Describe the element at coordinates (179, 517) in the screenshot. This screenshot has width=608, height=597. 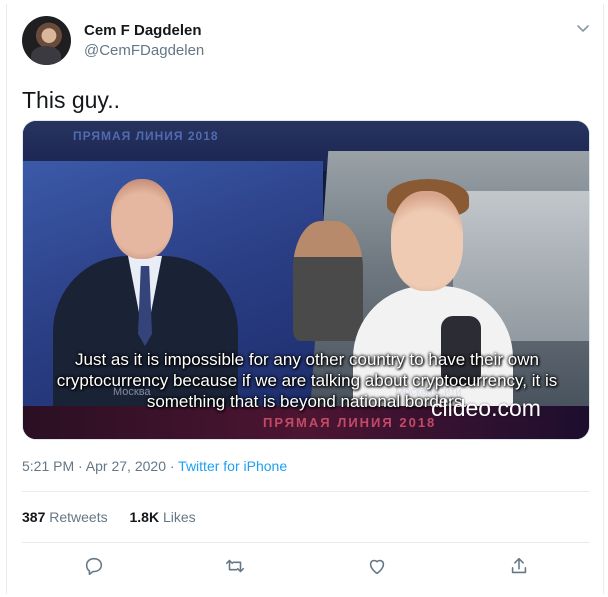
I see `likes-label: Likes` at that location.